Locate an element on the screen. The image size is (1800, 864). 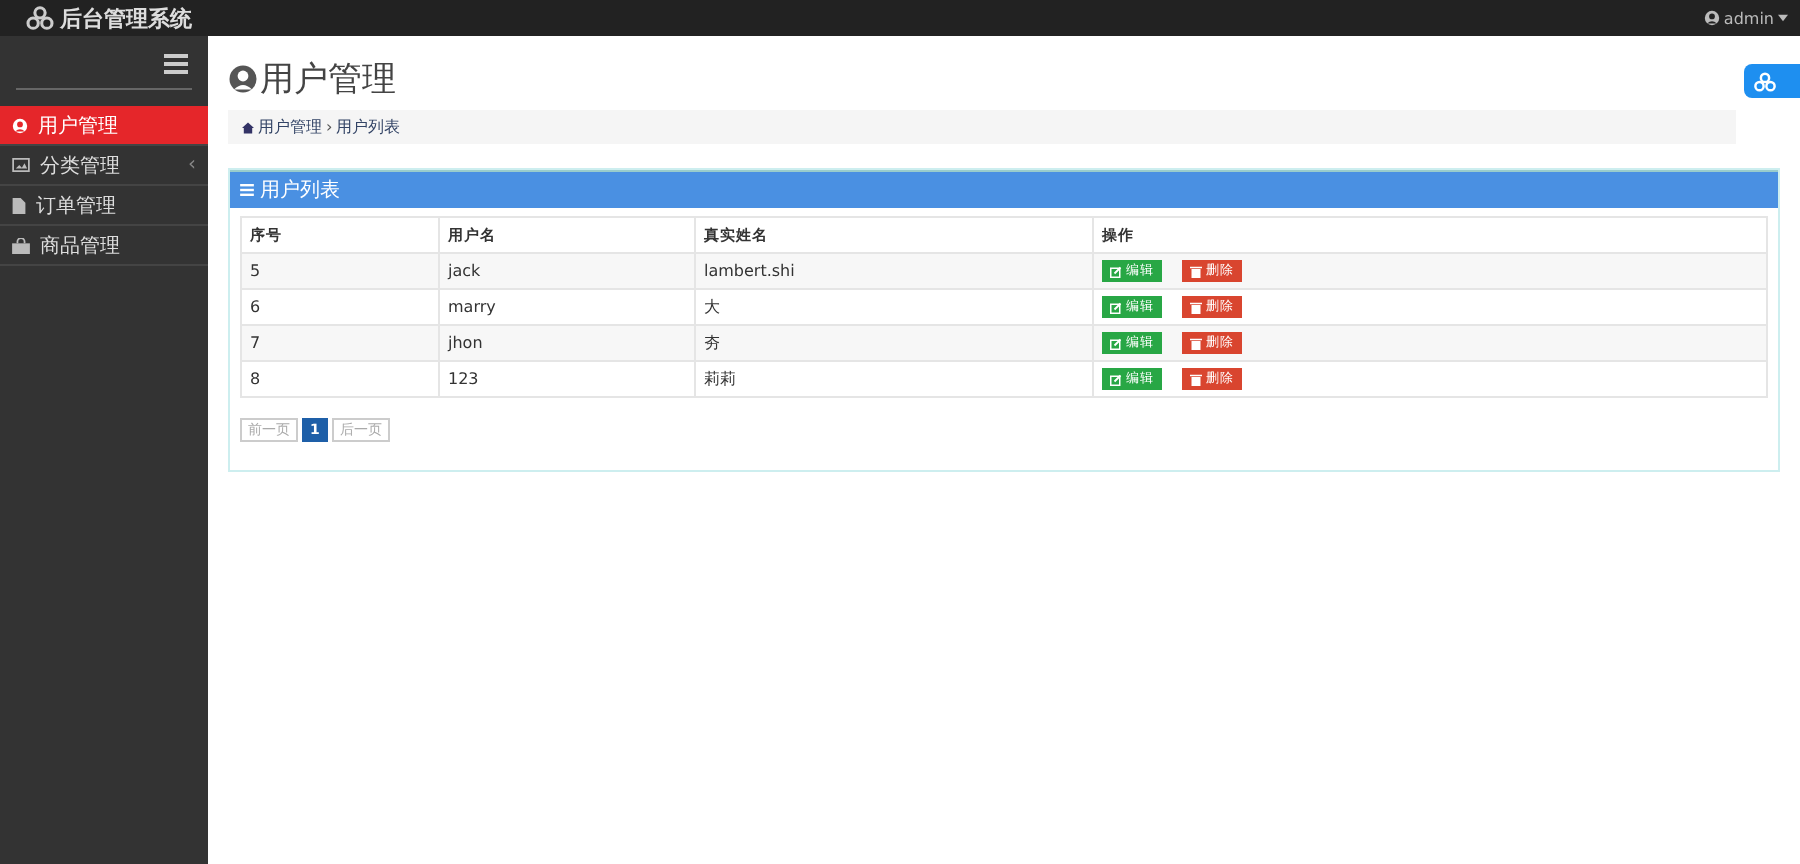
floating-widget-button is located at coordinates (1772, 81).